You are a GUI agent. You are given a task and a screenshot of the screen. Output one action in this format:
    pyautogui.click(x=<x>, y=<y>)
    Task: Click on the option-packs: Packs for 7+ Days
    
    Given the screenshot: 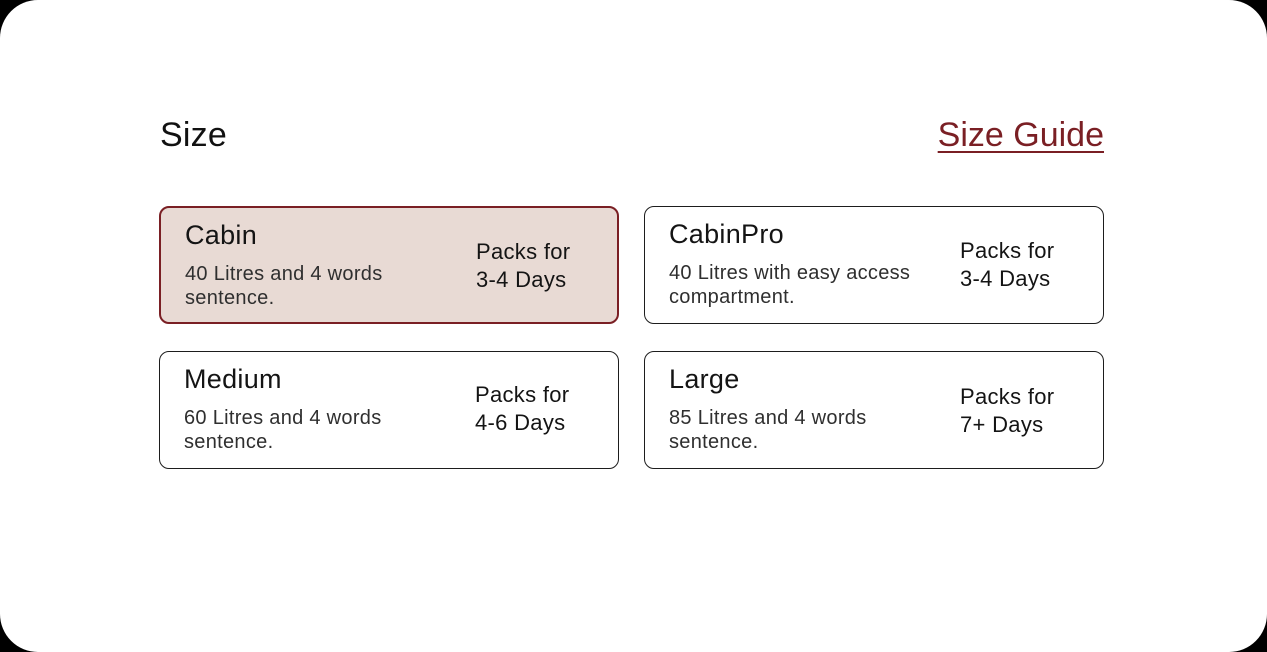 What is the action you would take?
    pyautogui.click(x=1007, y=411)
    